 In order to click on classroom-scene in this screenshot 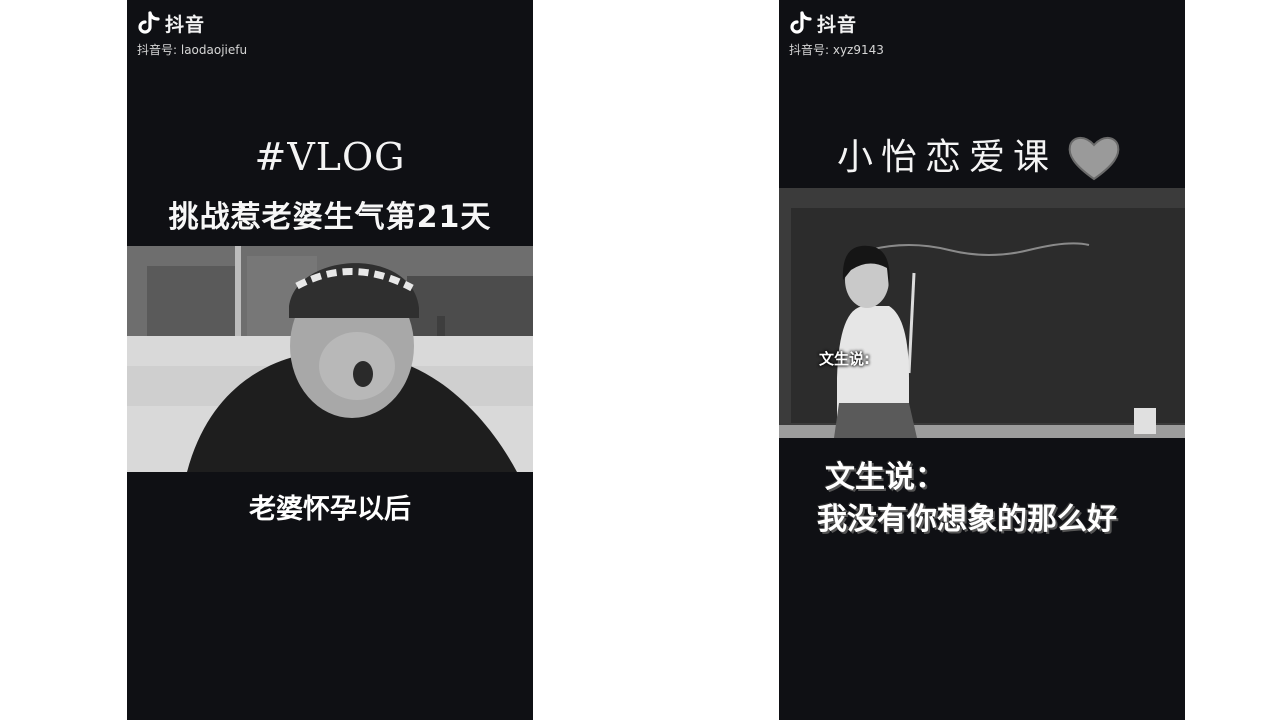, I will do `click(982, 313)`.